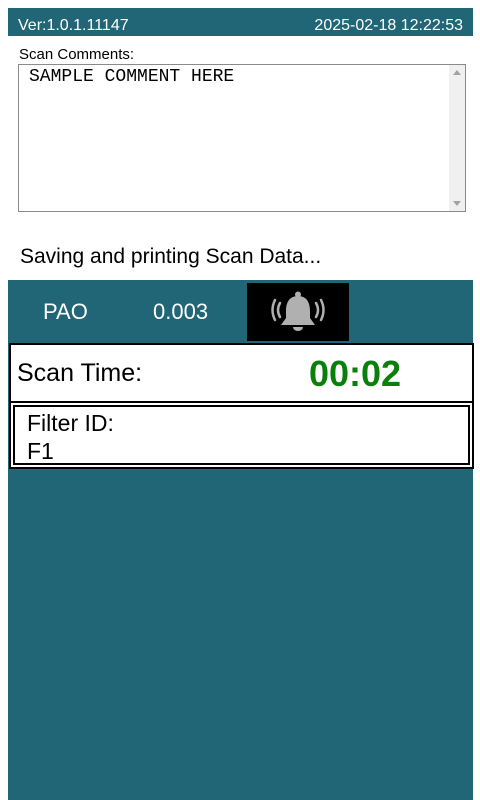 Image resolution: width=480 pixels, height=800 pixels. What do you see at coordinates (388, 25) in the screenshot?
I see `datetime-label: 2025-02-18 12:22:53` at bounding box center [388, 25].